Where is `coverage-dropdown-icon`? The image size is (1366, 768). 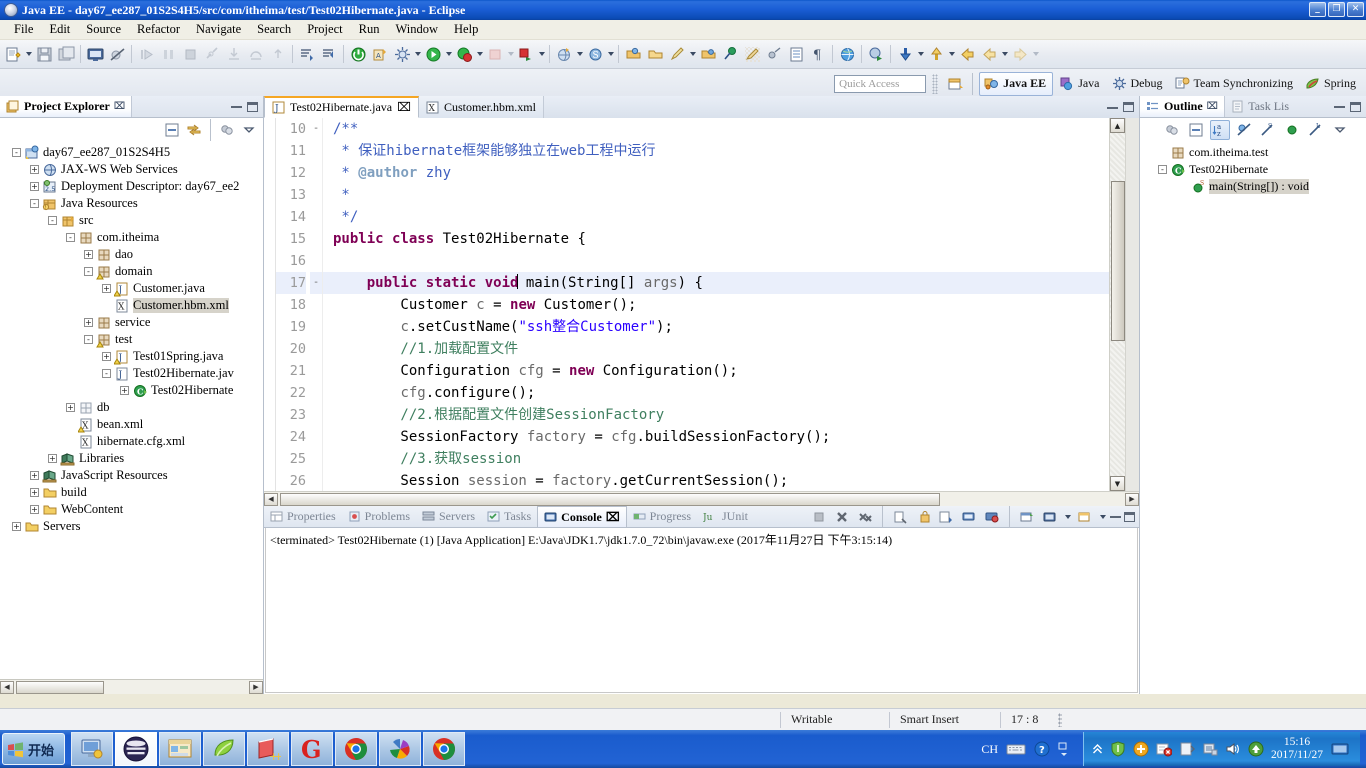 coverage-dropdown-icon is located at coordinates (479, 54).